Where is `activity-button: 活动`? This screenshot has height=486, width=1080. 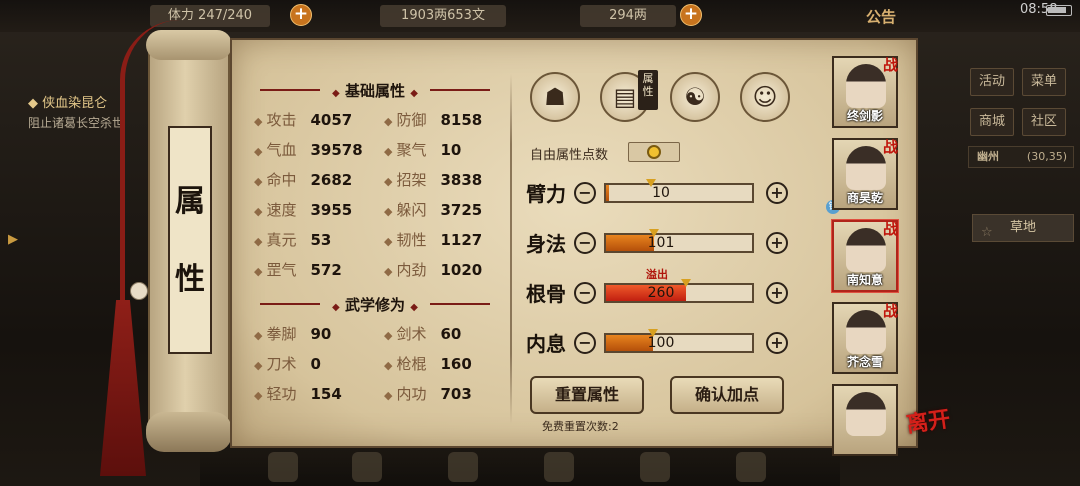 activity-button: 活动 is located at coordinates (992, 82).